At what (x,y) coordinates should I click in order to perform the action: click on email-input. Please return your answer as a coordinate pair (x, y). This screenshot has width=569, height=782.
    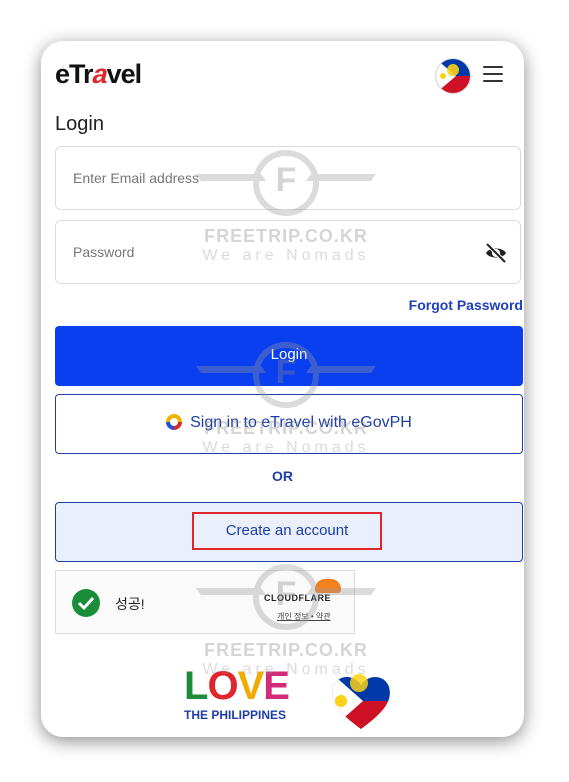
    Looking at the image, I should click on (273, 178).